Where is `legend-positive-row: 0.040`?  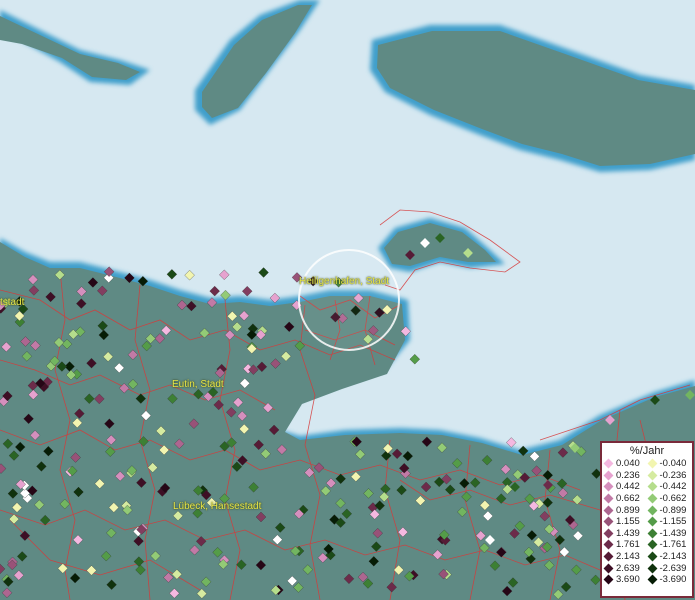
legend-positive-row: 0.040 is located at coordinates (626, 464).